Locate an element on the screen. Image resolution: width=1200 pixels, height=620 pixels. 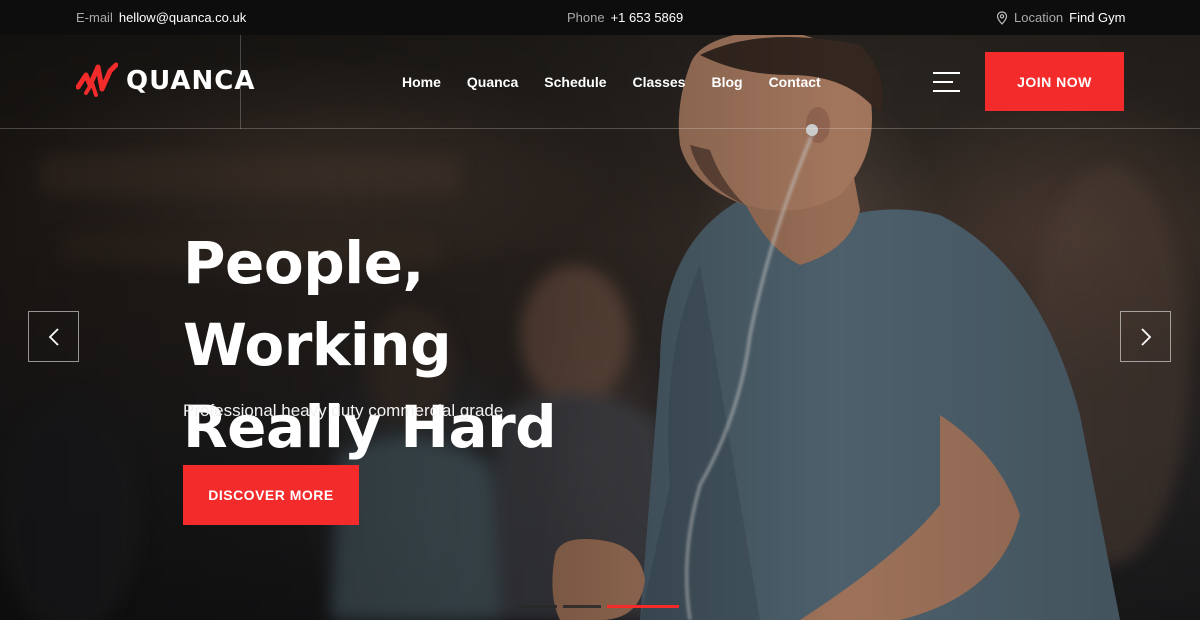
nav-item-blog: Blog is located at coordinates (726, 82).